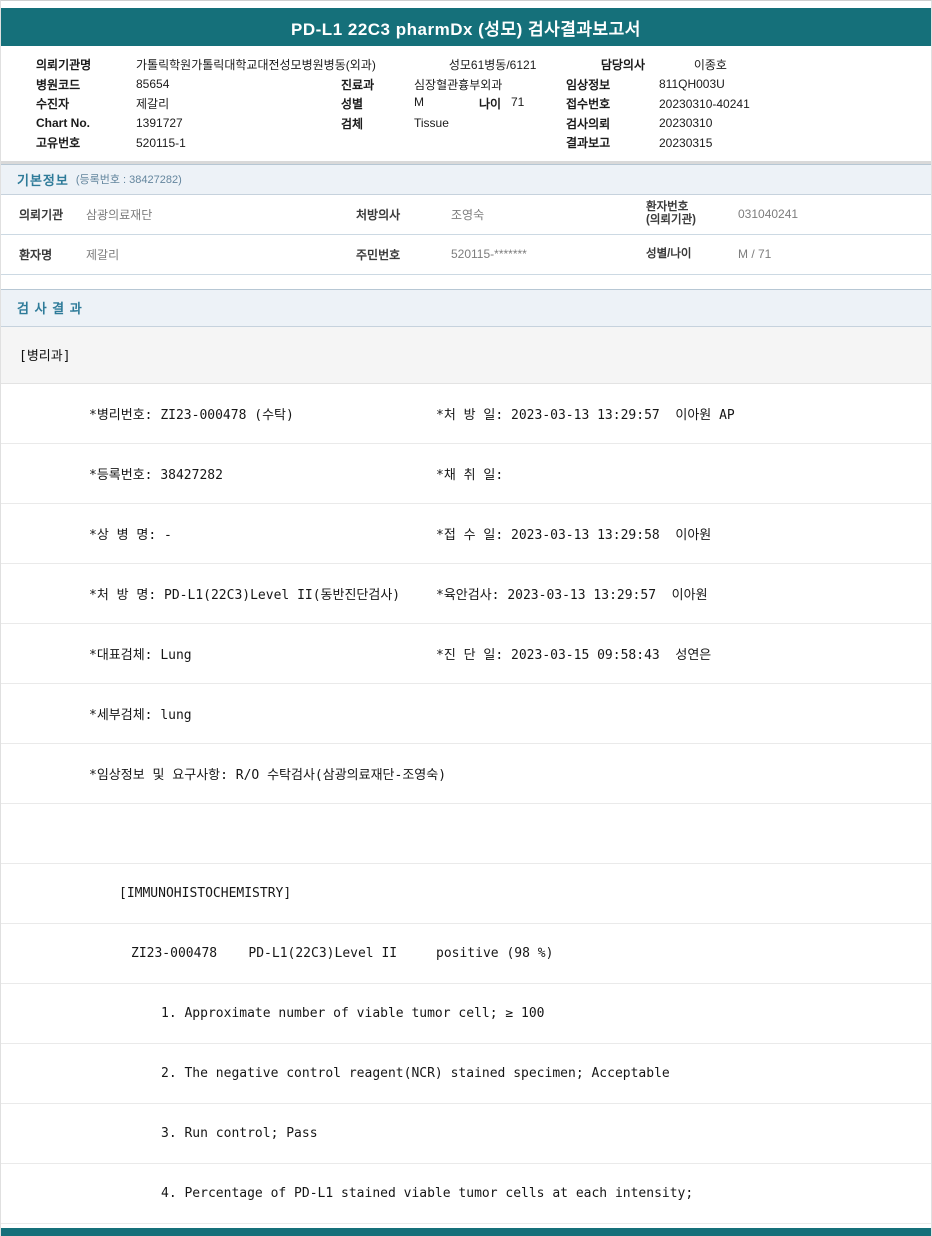 This screenshot has width=932, height=1236. What do you see at coordinates (585, 415) in the screenshot?
I see `result-right-text: *처 방 일: 2023-03-13 13:29:57 이아원 AP` at bounding box center [585, 415].